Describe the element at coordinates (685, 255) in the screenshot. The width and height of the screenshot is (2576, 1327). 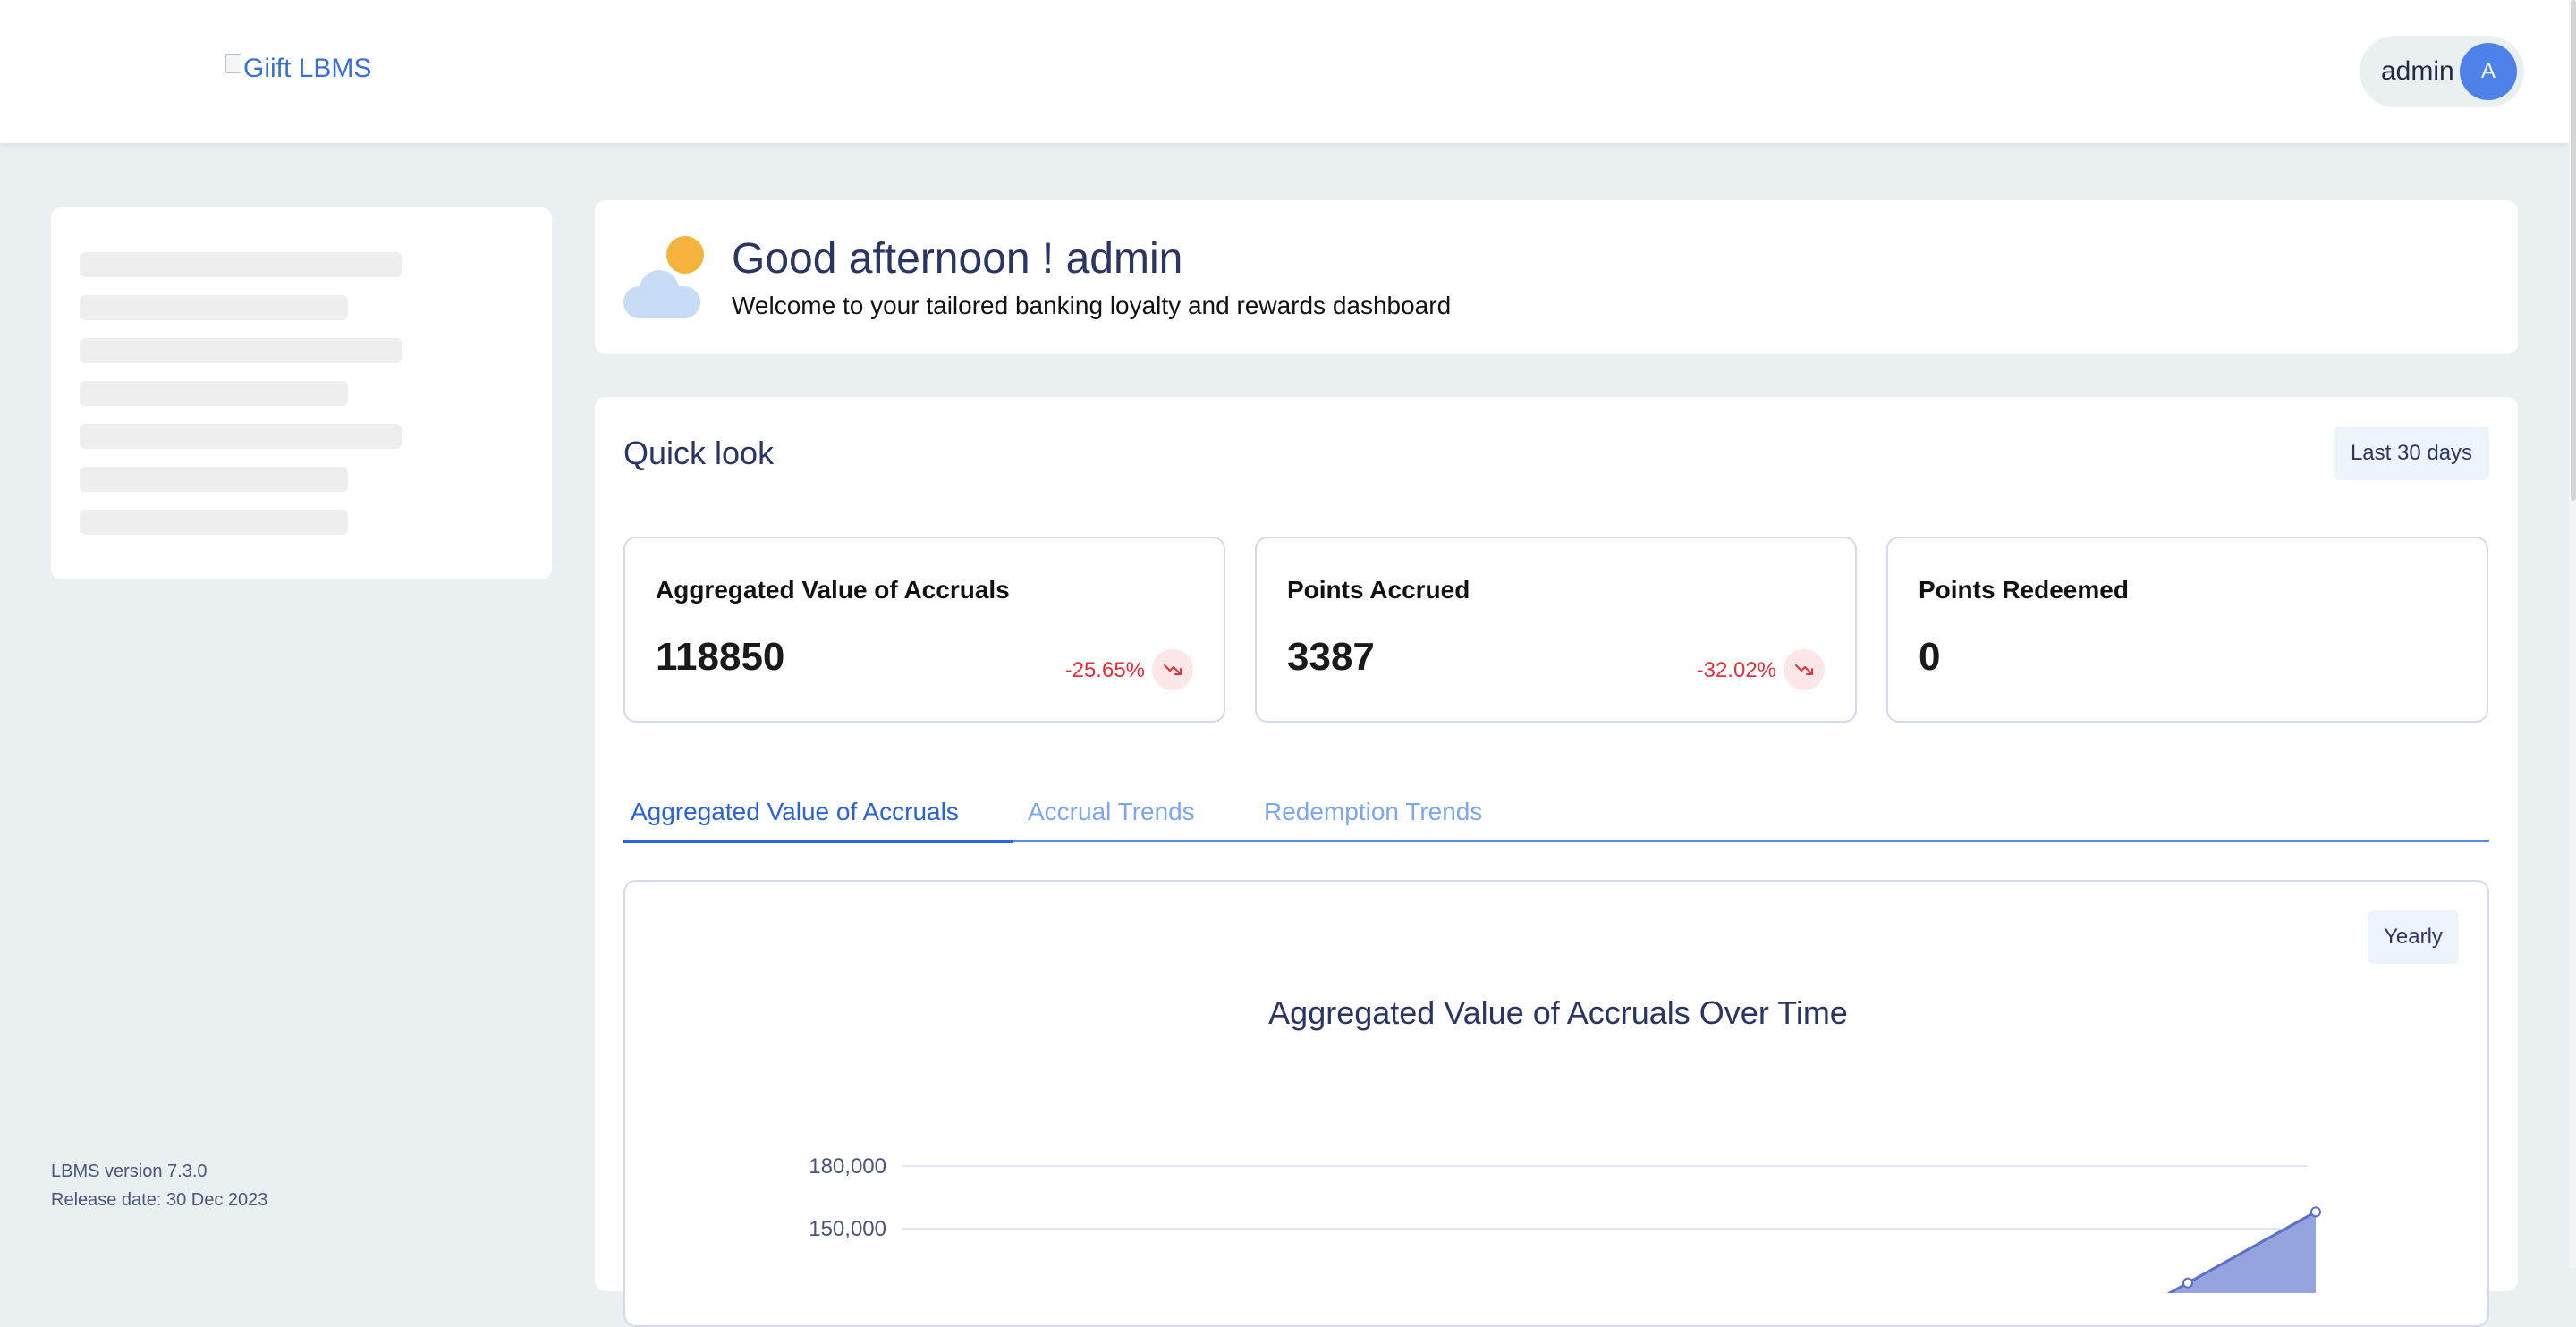
I see `sun-icon` at that location.